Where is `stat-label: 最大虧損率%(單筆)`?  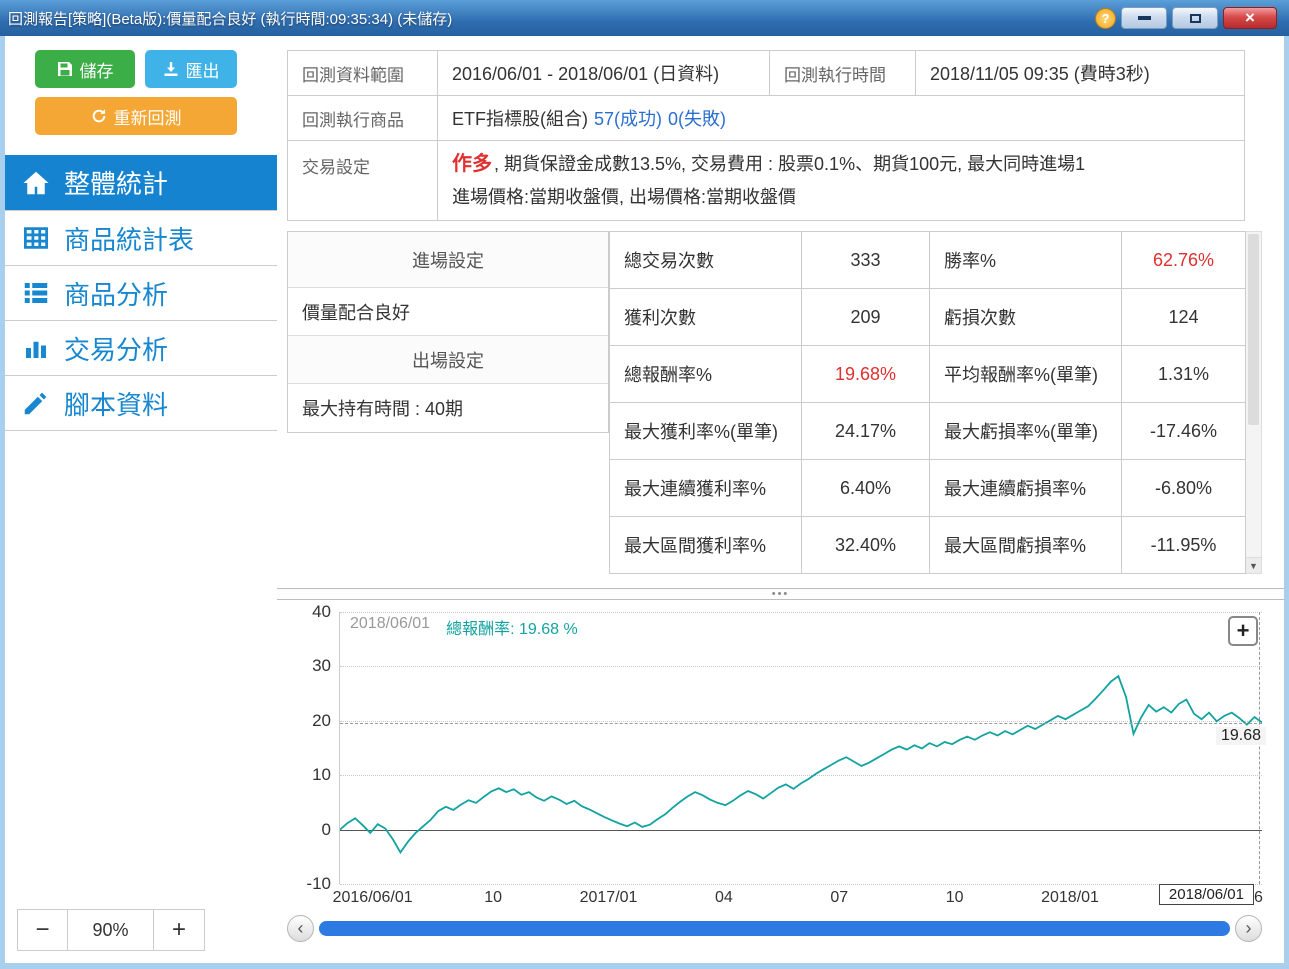 stat-label: 最大虧損率%(單筆) is located at coordinates (1026, 431).